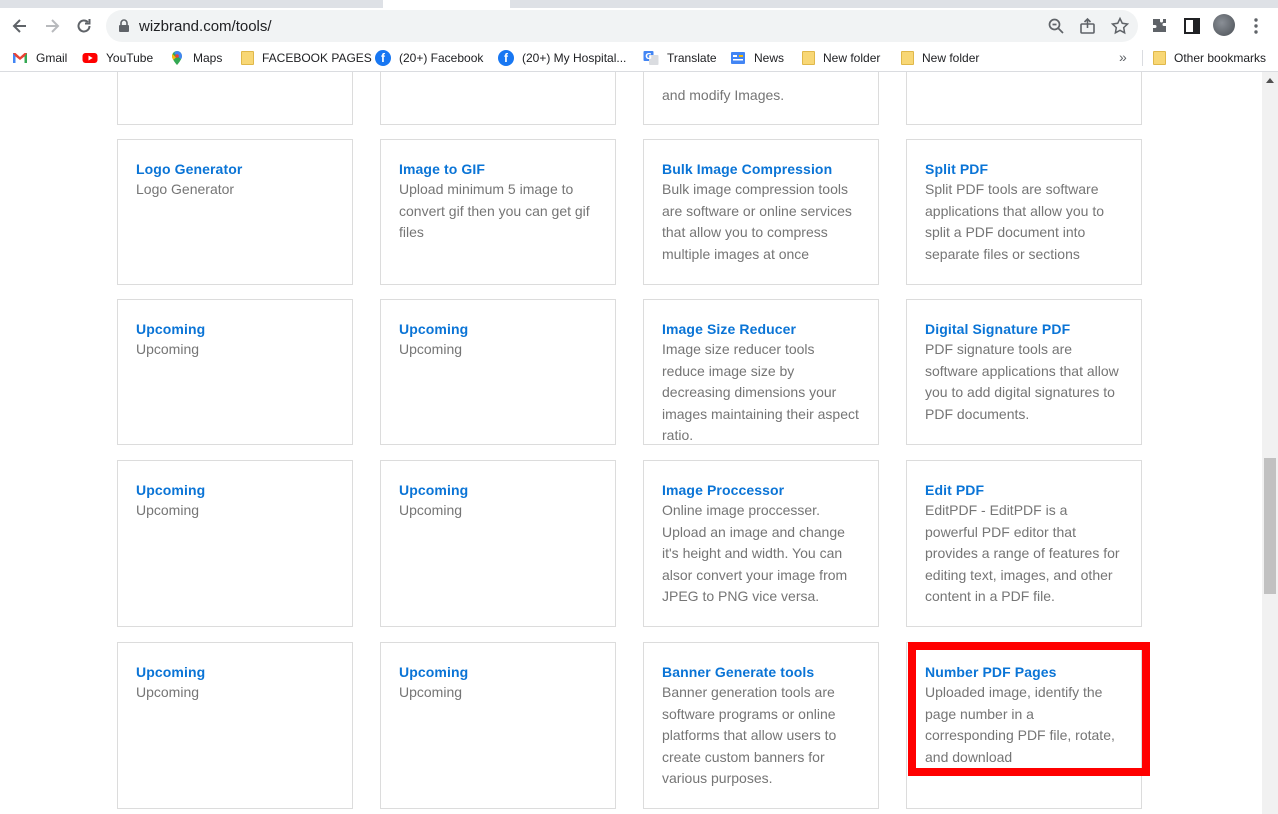 The width and height of the screenshot is (1278, 814). I want to click on side-panel-button, so click(1192, 26).